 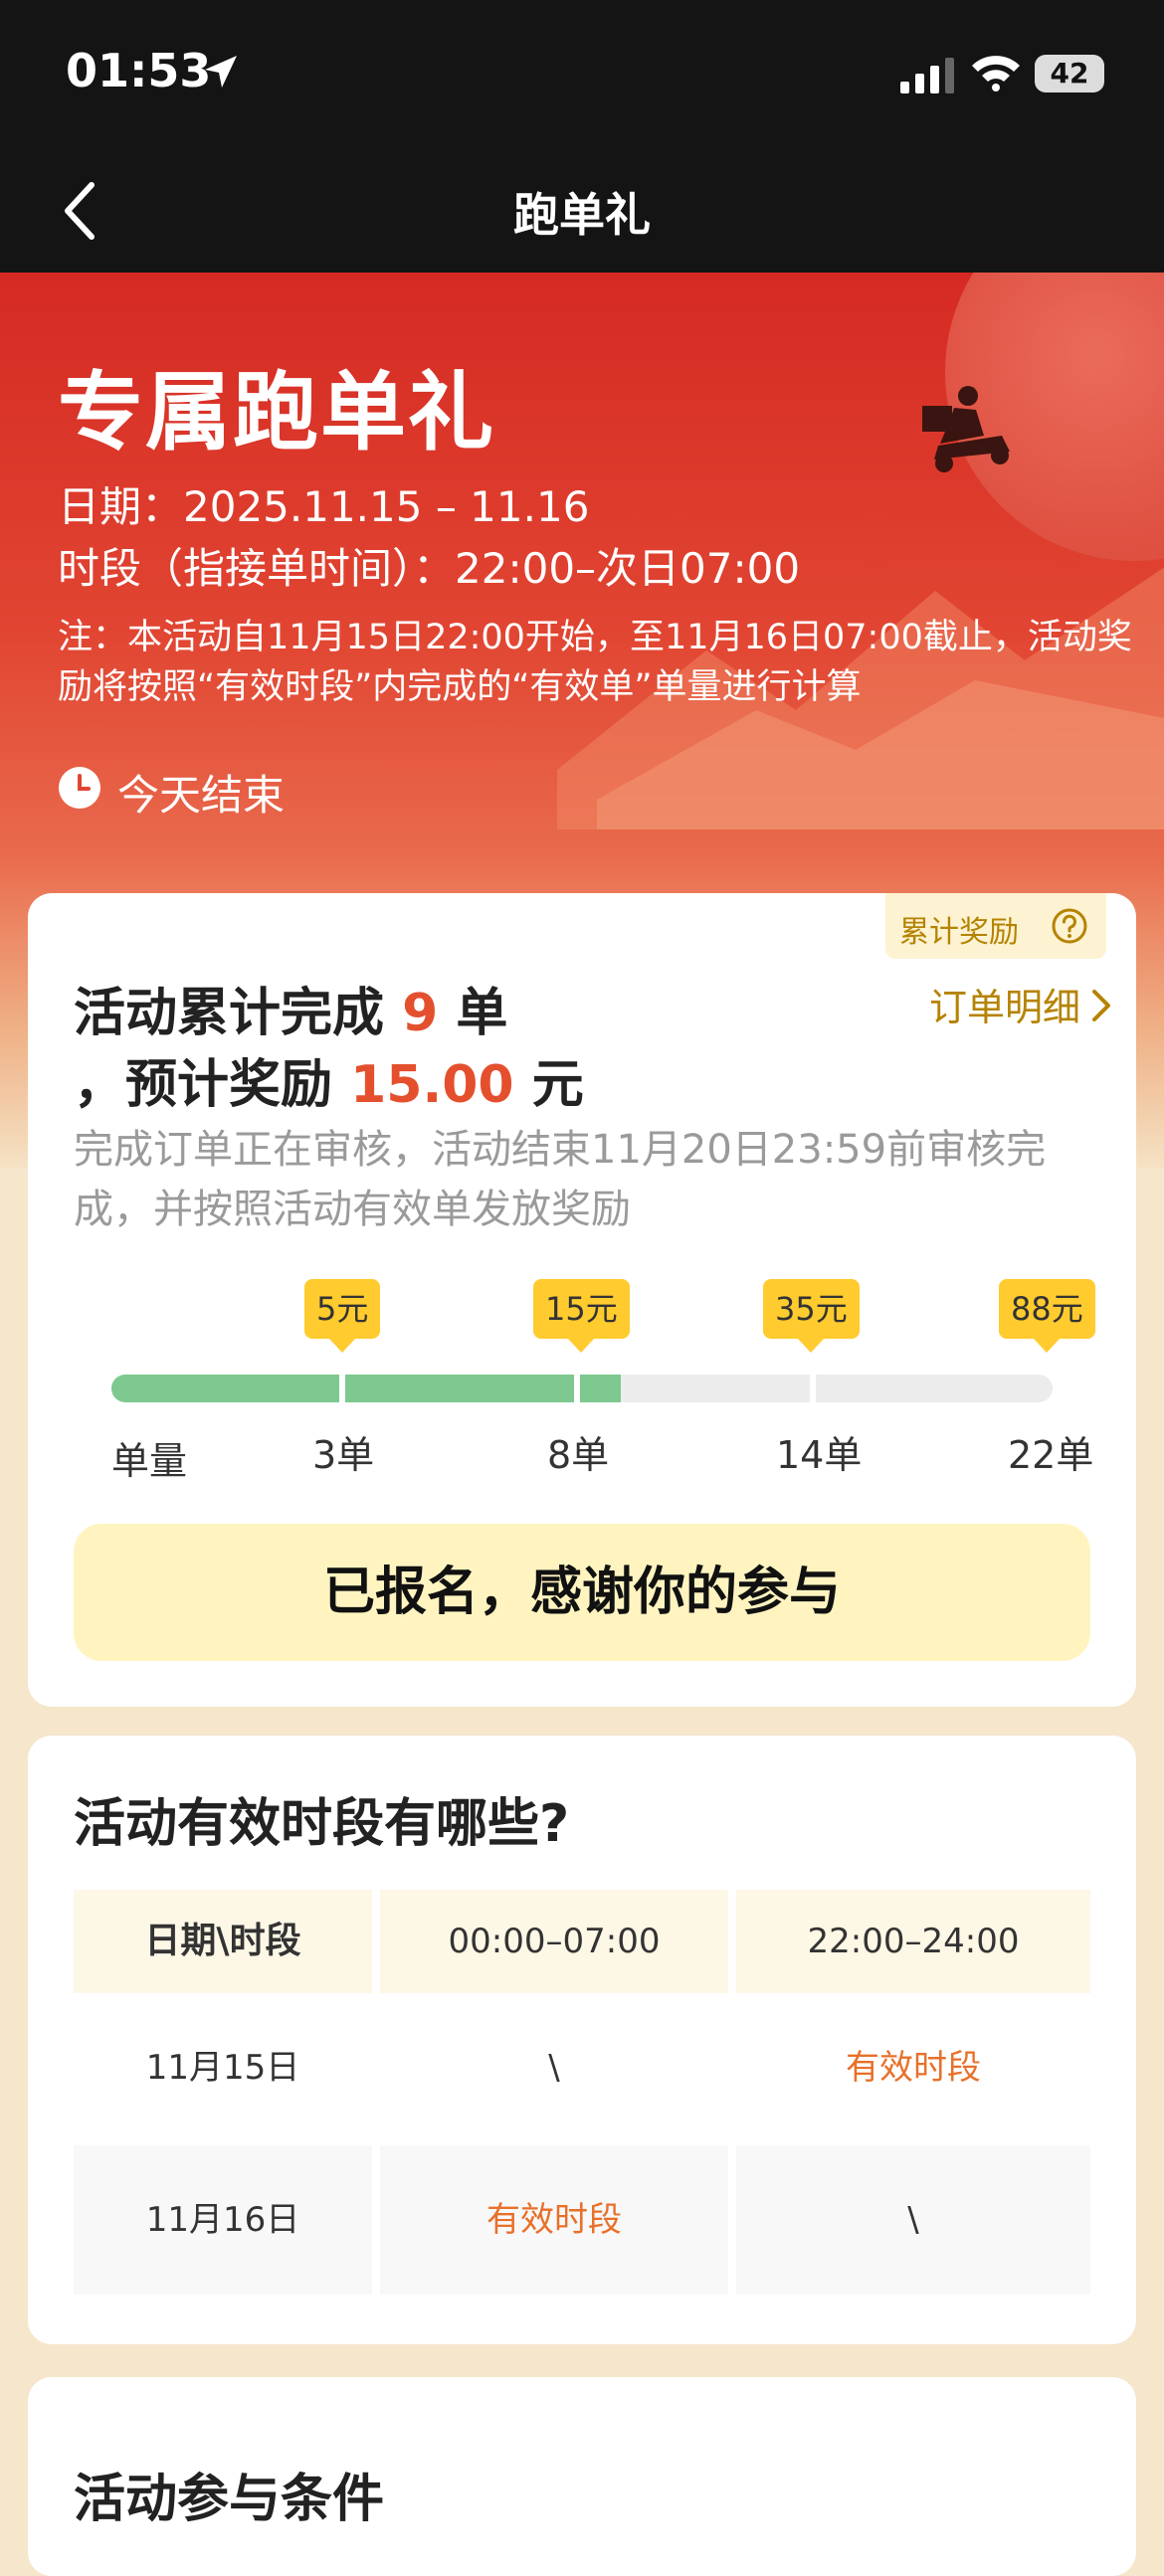 I want to click on progress-fill, so click(x=366, y=1388).